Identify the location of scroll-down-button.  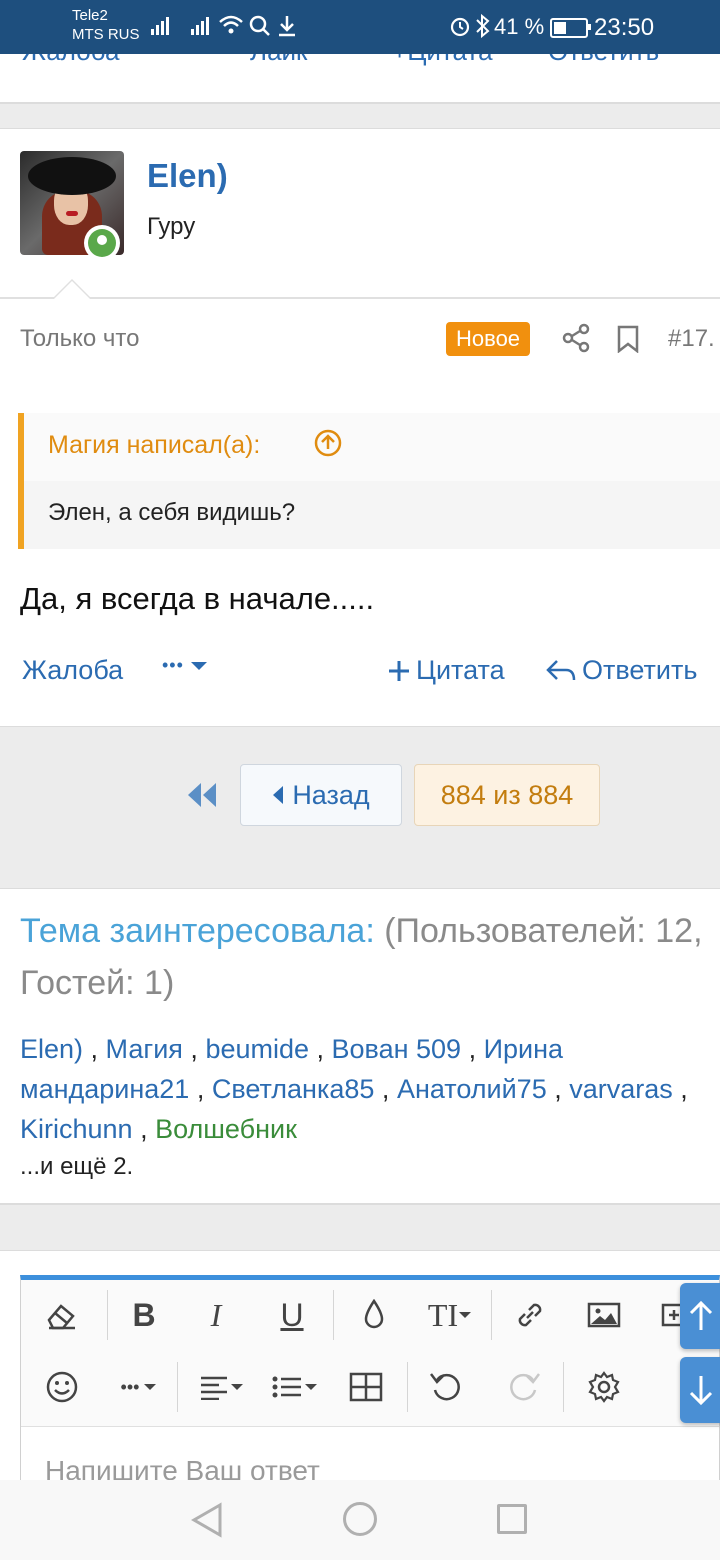
(700, 1390).